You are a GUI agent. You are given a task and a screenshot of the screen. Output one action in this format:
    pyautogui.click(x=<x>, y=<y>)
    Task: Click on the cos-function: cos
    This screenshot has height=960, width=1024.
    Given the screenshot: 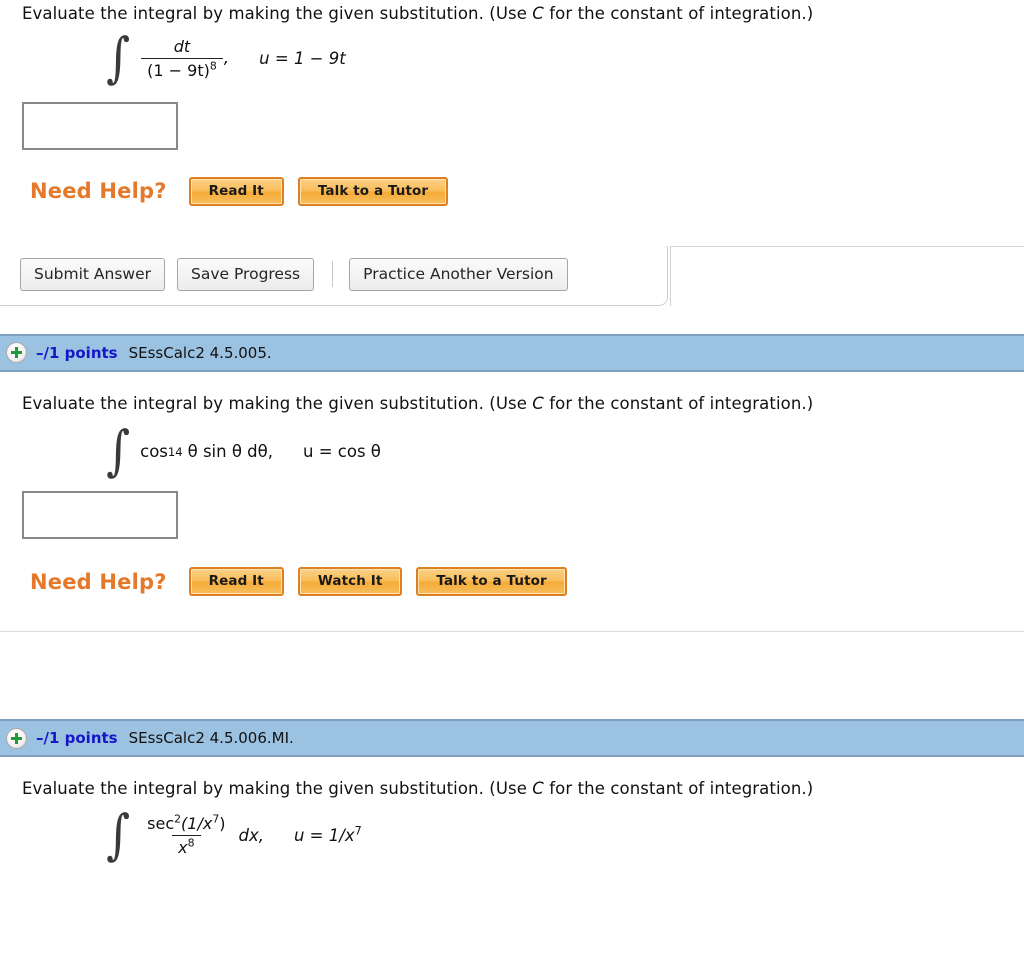 What is the action you would take?
    pyautogui.click(x=154, y=452)
    